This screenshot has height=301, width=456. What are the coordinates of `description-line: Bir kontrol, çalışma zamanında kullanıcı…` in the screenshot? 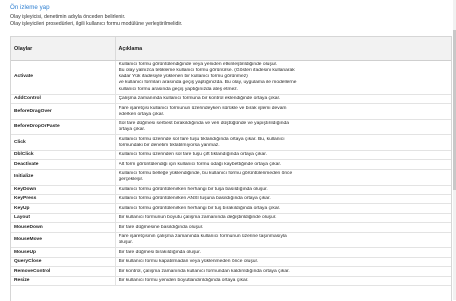 It's located at (204, 271).